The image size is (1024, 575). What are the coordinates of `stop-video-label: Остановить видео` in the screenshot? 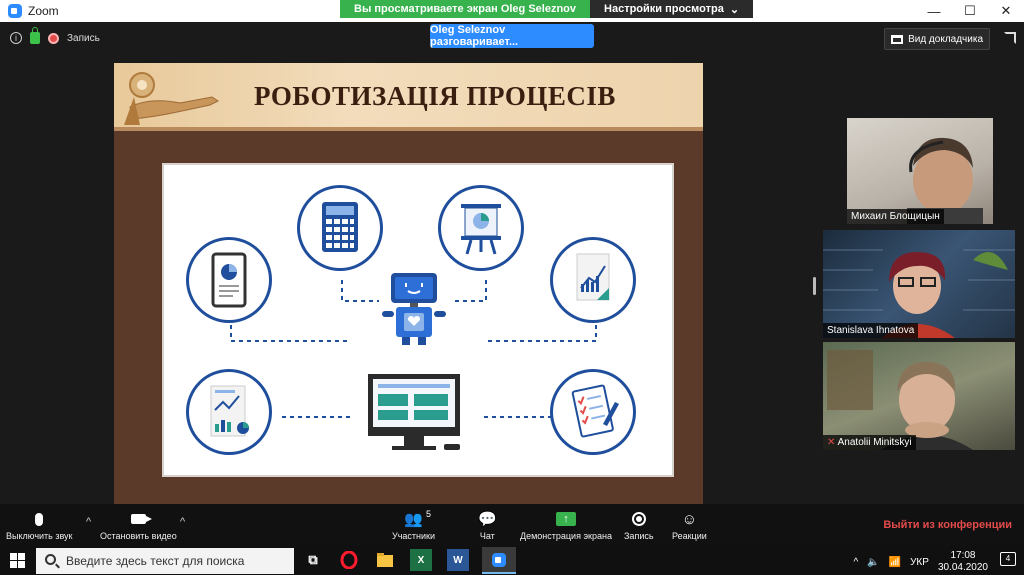 It's located at (138, 536).